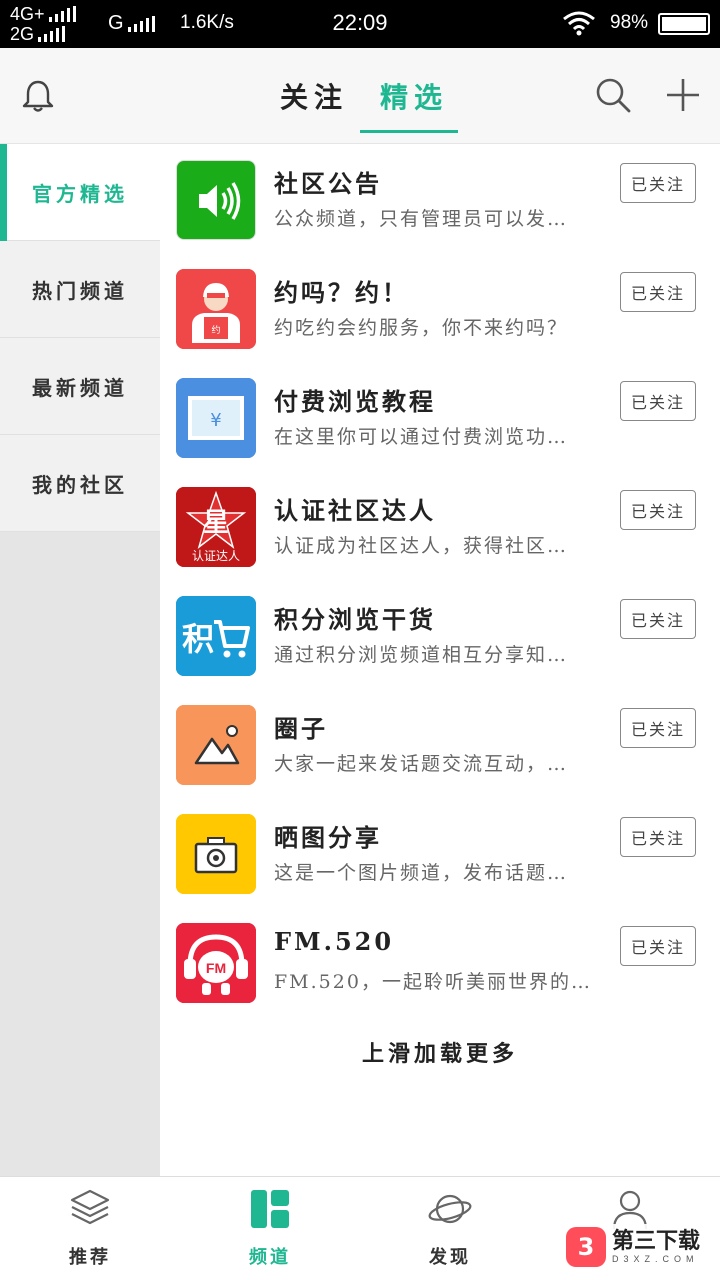  I want to click on layers-icon, so click(90, 1207).